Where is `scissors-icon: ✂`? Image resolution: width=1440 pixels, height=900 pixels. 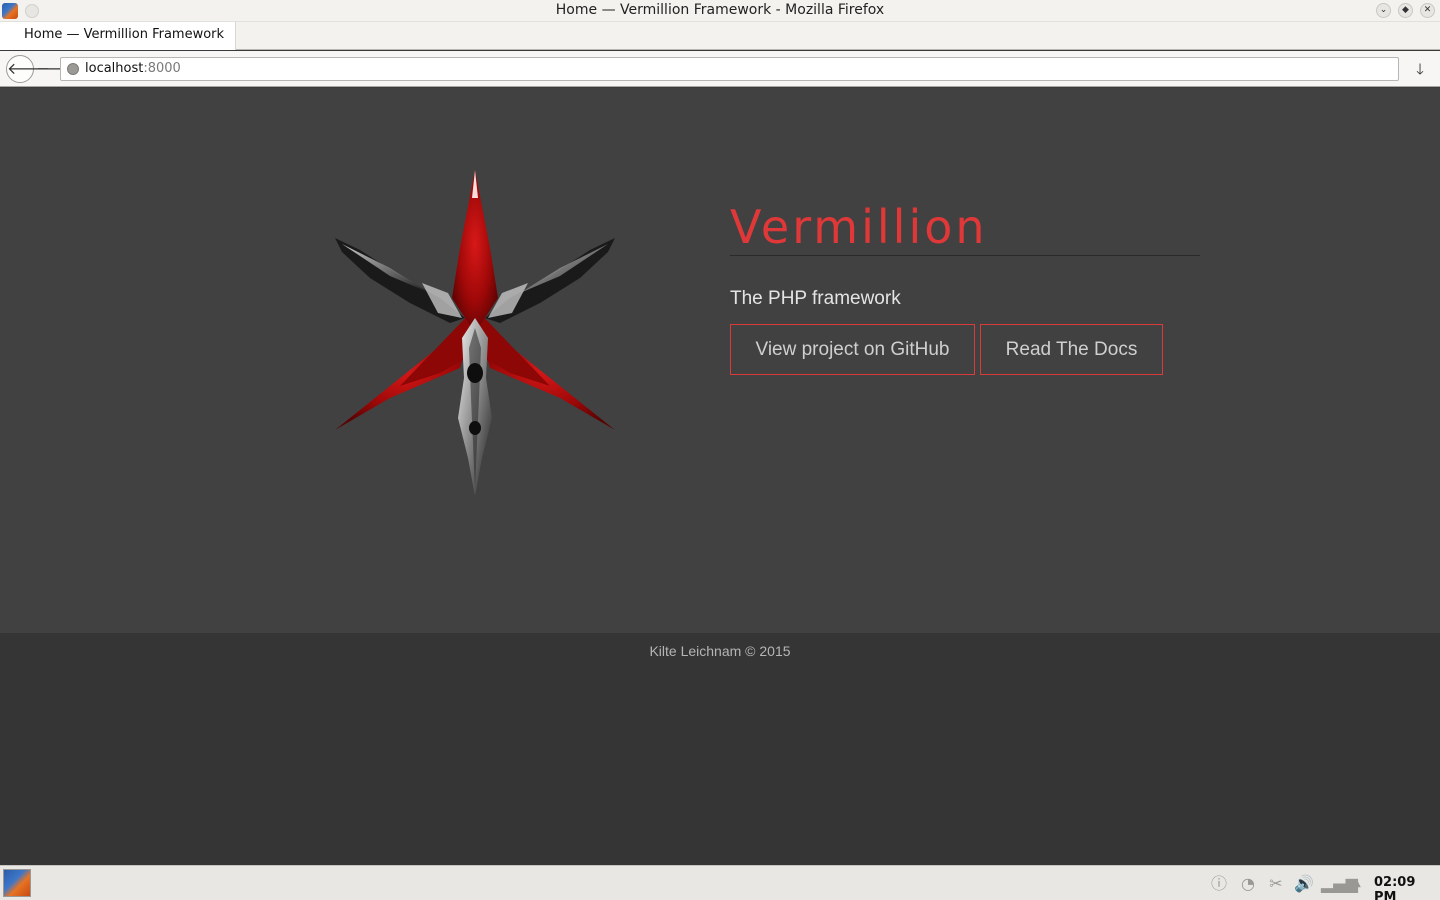
scissors-icon: ✂ is located at coordinates (1276, 884).